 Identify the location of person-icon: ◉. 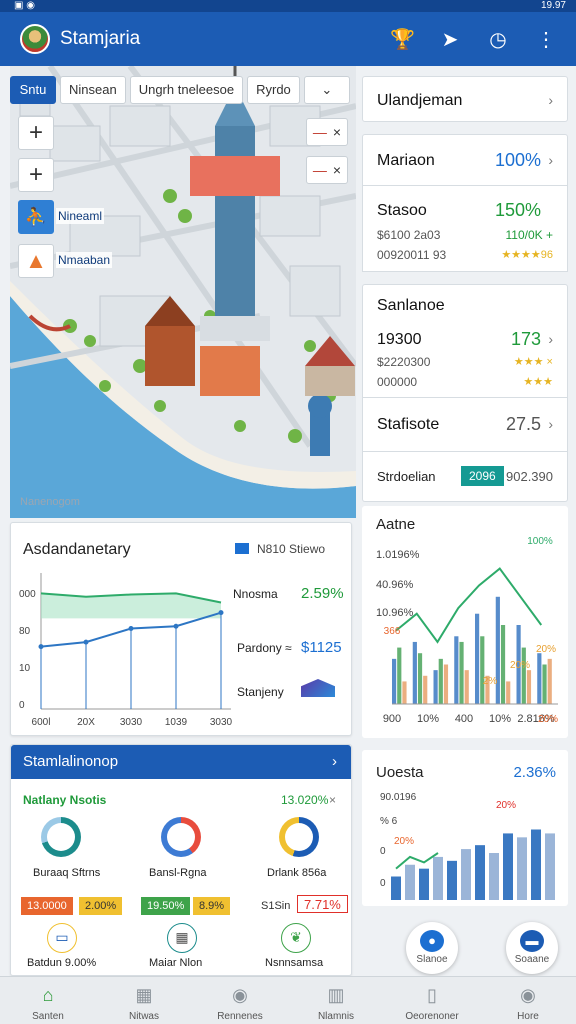
(240, 995).